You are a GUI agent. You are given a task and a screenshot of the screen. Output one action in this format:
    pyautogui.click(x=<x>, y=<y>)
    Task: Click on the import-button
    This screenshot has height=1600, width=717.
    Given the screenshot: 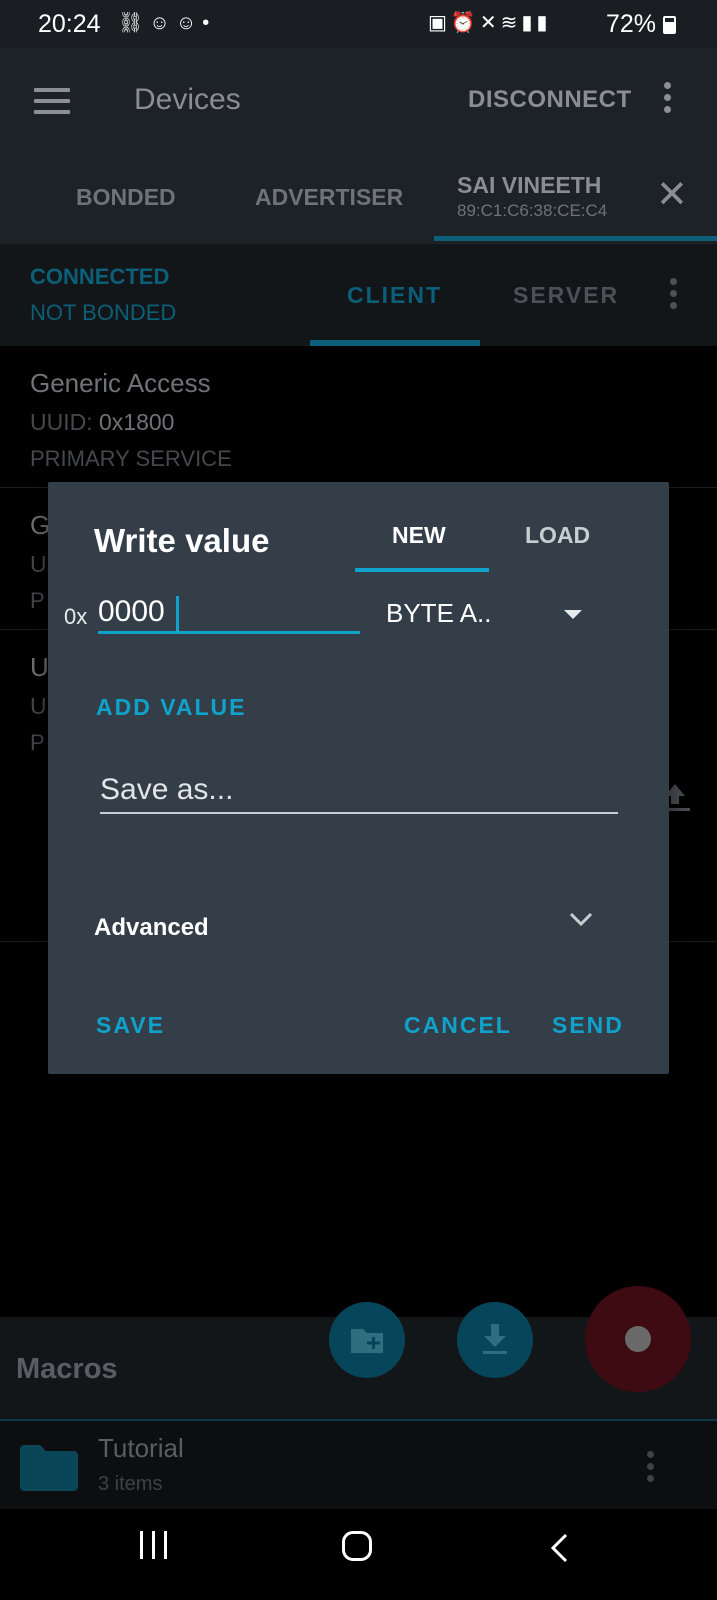 What is the action you would take?
    pyautogui.click(x=495, y=1340)
    